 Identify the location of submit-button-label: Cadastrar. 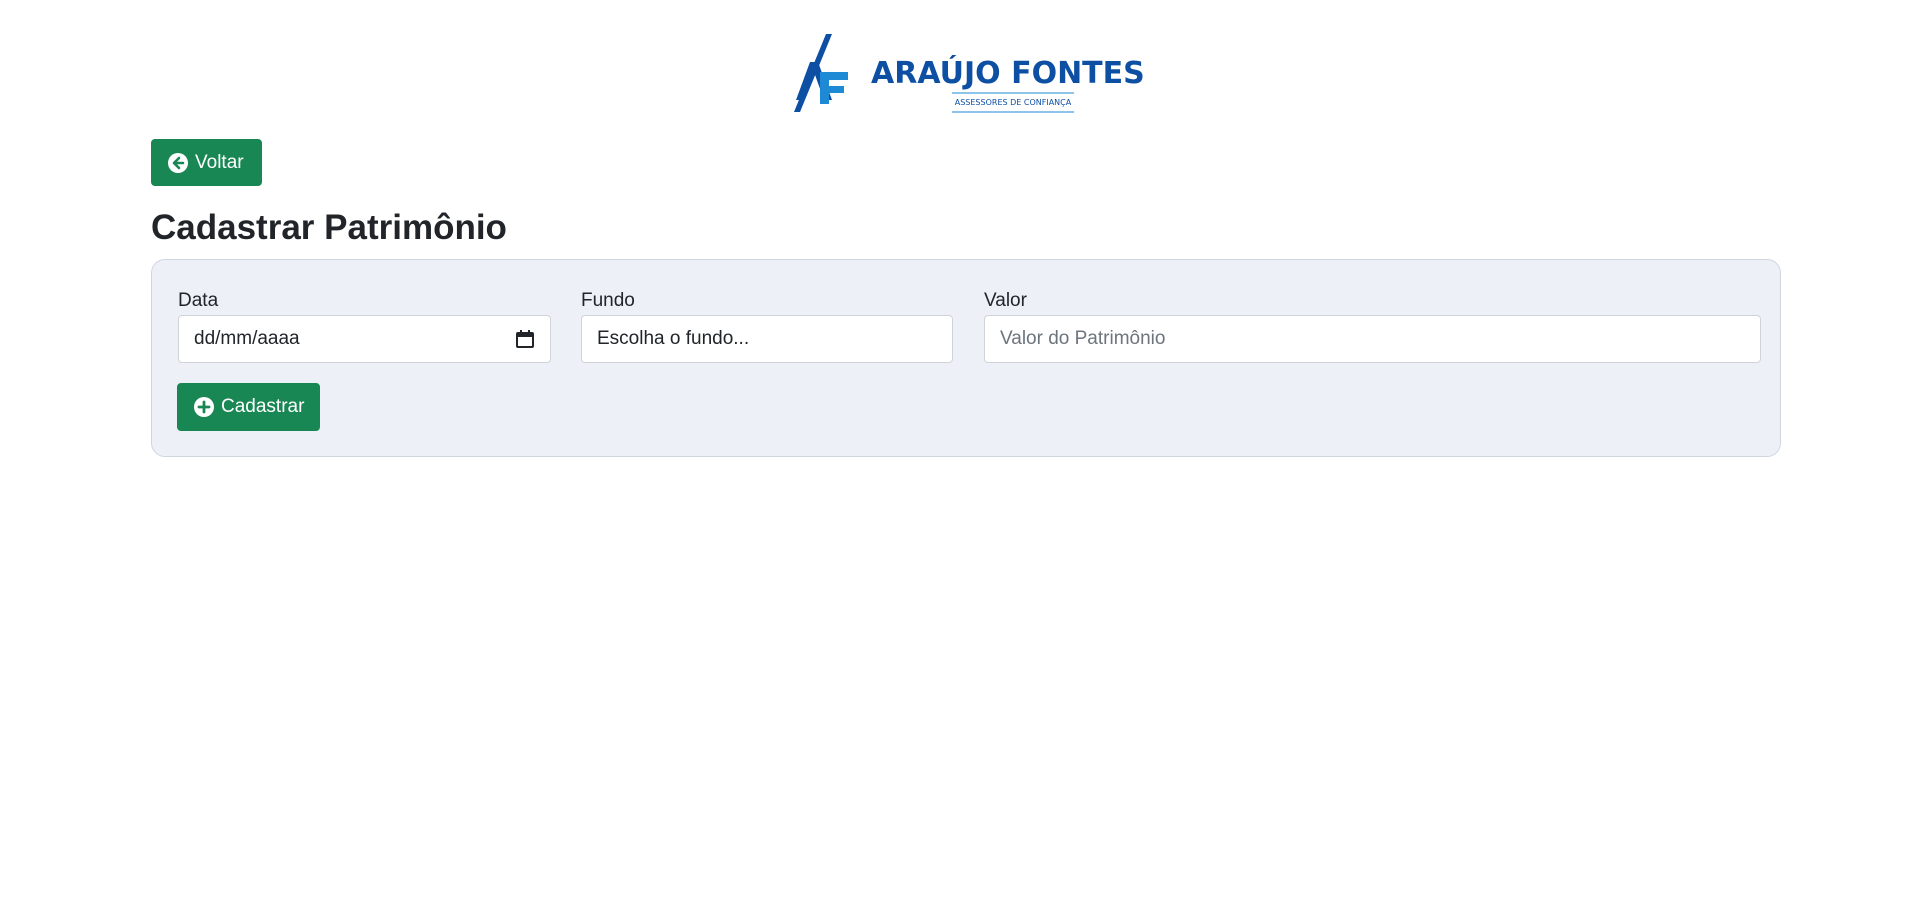
(263, 406).